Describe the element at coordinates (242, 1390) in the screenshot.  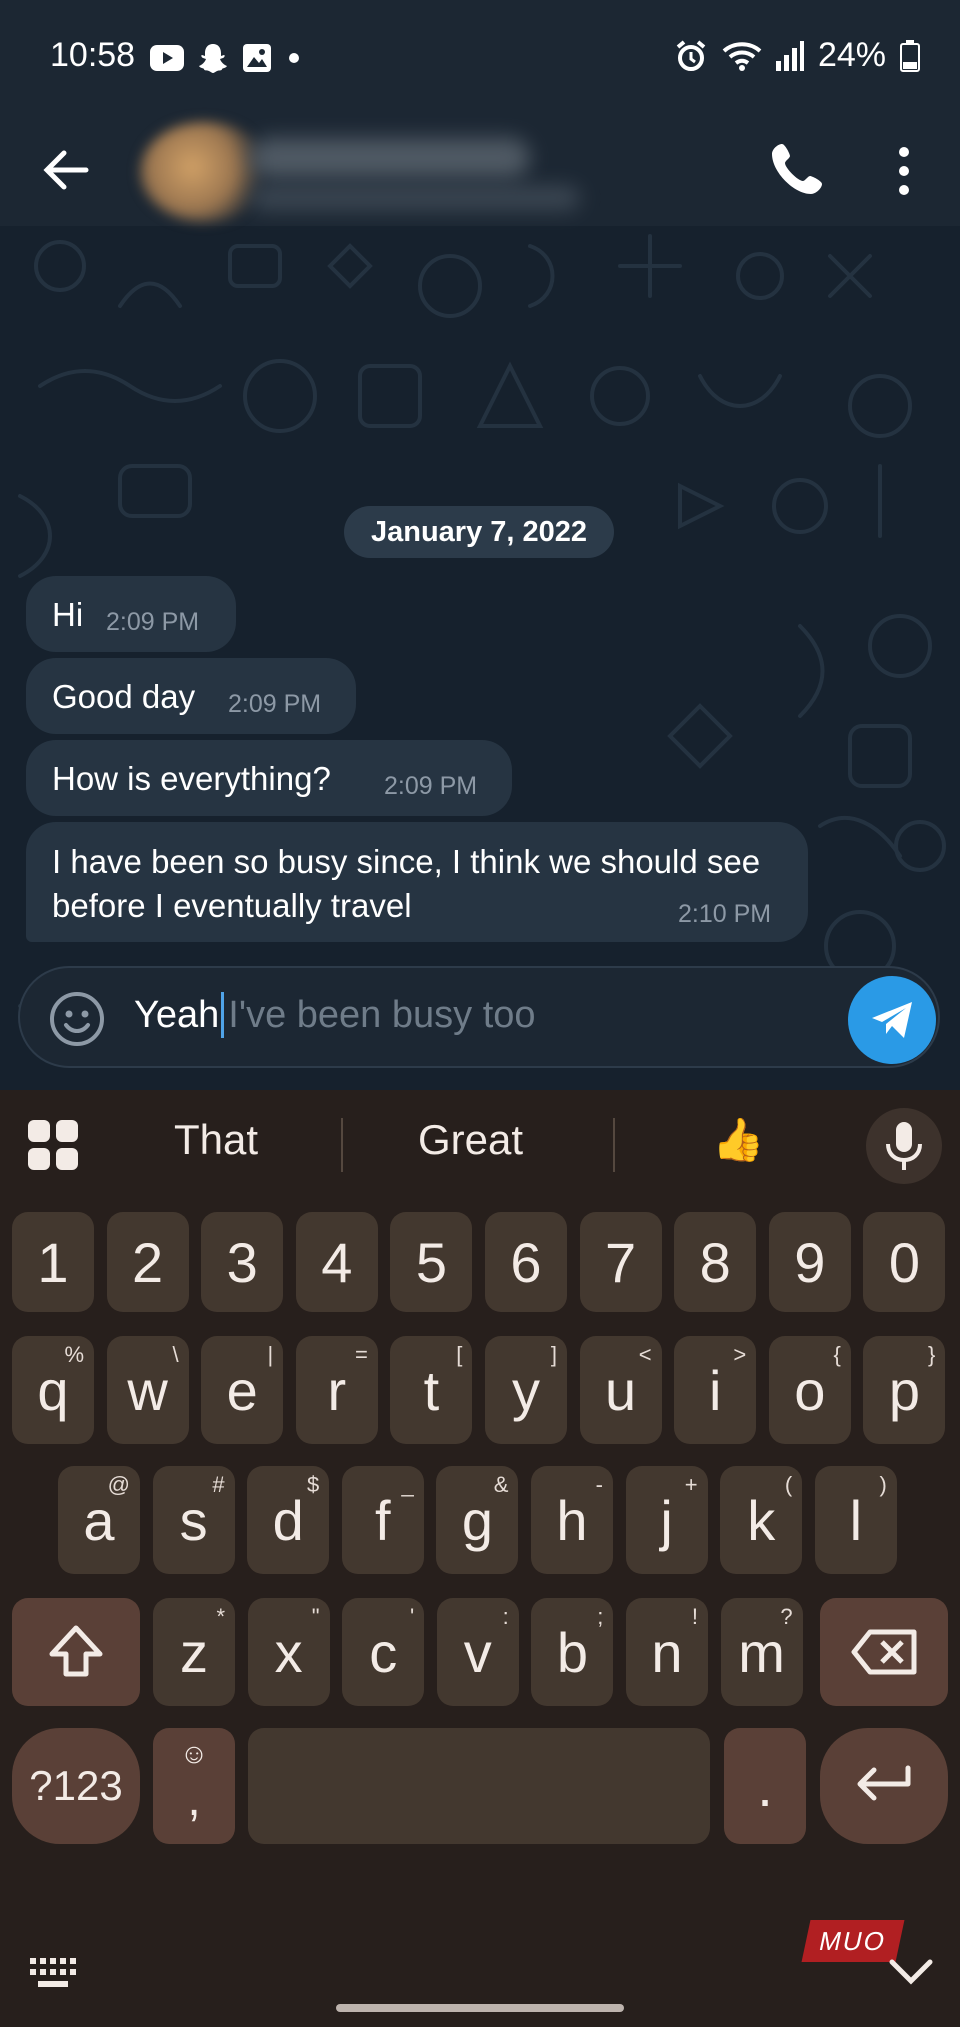
I see `key-e: e |` at that location.